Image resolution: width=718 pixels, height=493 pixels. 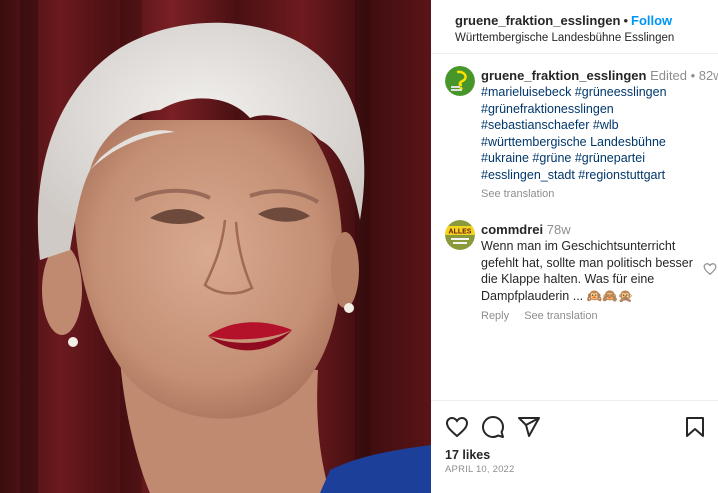 What do you see at coordinates (599, 109) in the screenshot?
I see `hashtag-line: #grünefraktionesslingen` at bounding box center [599, 109].